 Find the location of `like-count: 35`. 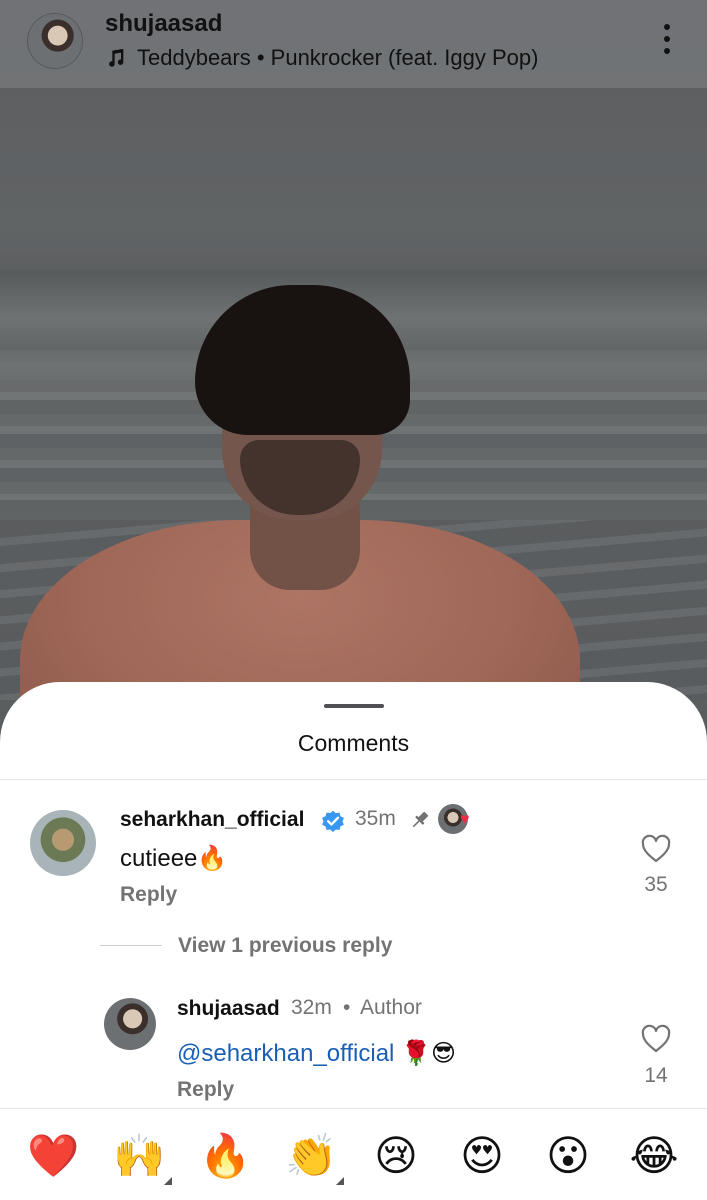

like-count: 35 is located at coordinates (656, 884).